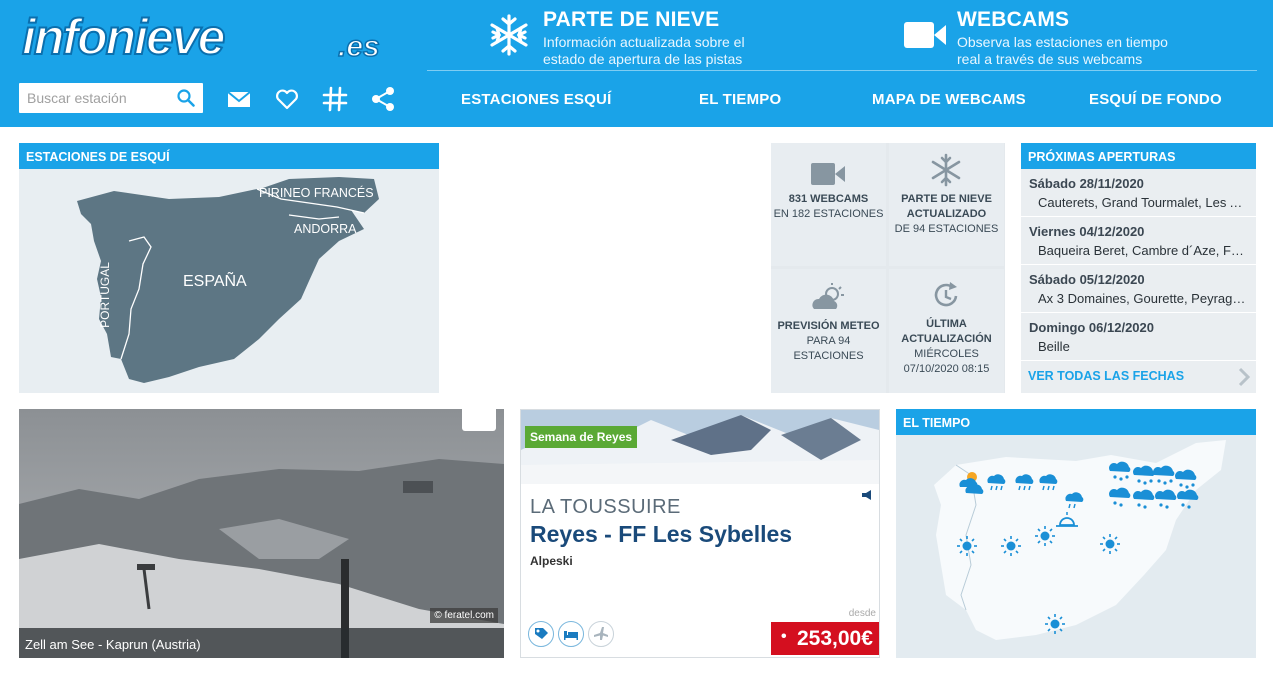  What do you see at coordinates (946, 354) in the screenshot?
I see `stat-update-line3: MIÉRCOLES` at bounding box center [946, 354].